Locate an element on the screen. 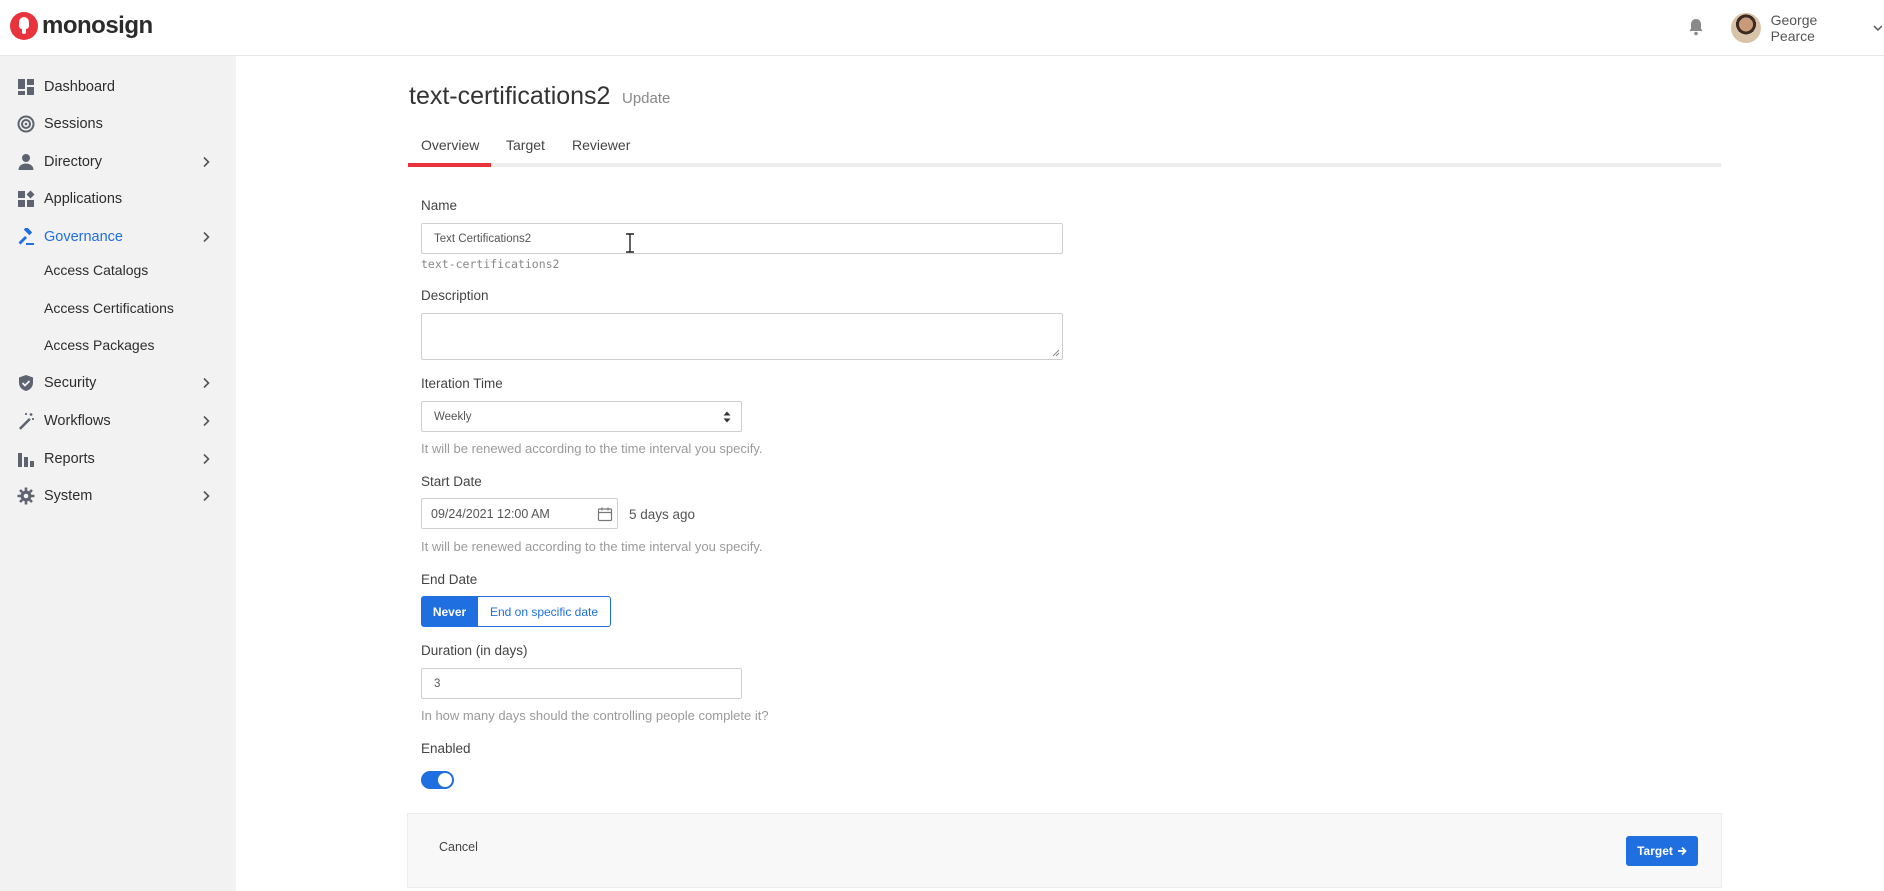  iteration-time-value: Weekly is located at coordinates (453, 416).